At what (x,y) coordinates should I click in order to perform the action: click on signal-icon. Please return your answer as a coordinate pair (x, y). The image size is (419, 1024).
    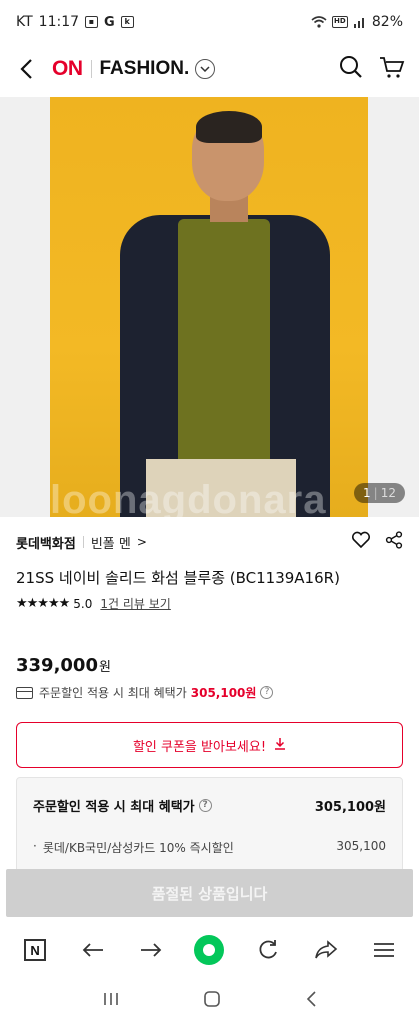
    Looking at the image, I should click on (358, 23).